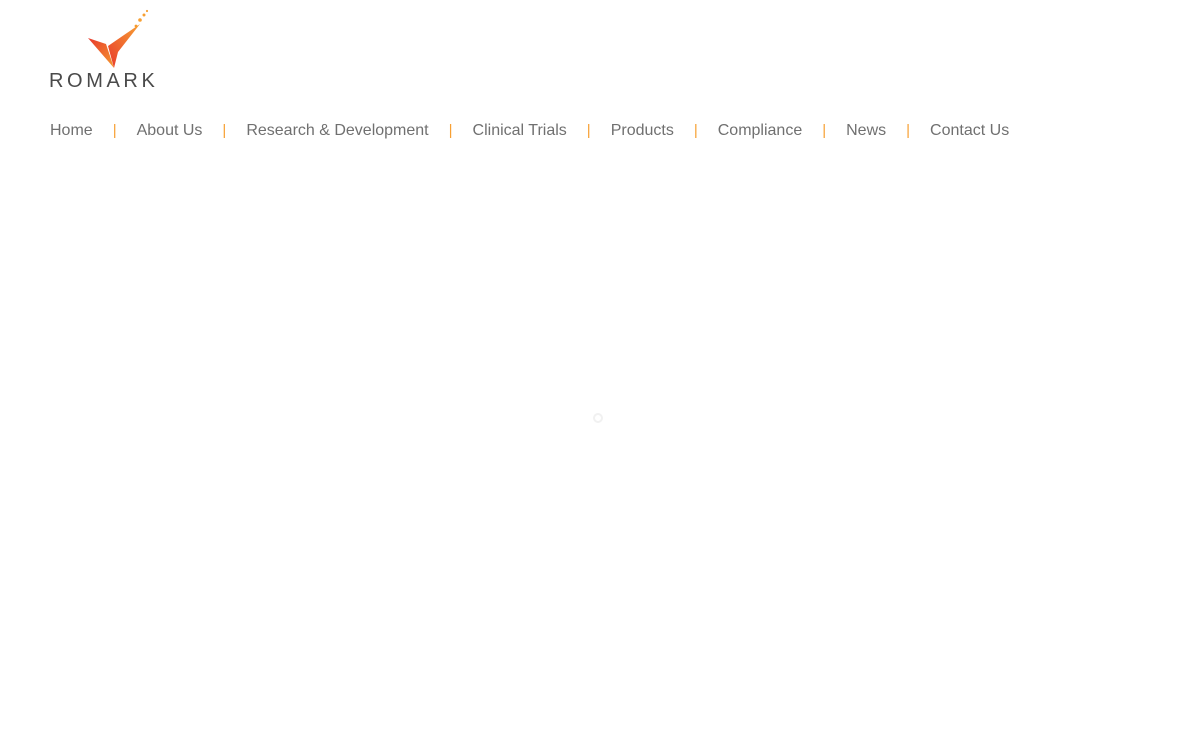 This screenshot has width=1200, height=740. I want to click on nav-item-research-development: Research & Development, so click(337, 131).